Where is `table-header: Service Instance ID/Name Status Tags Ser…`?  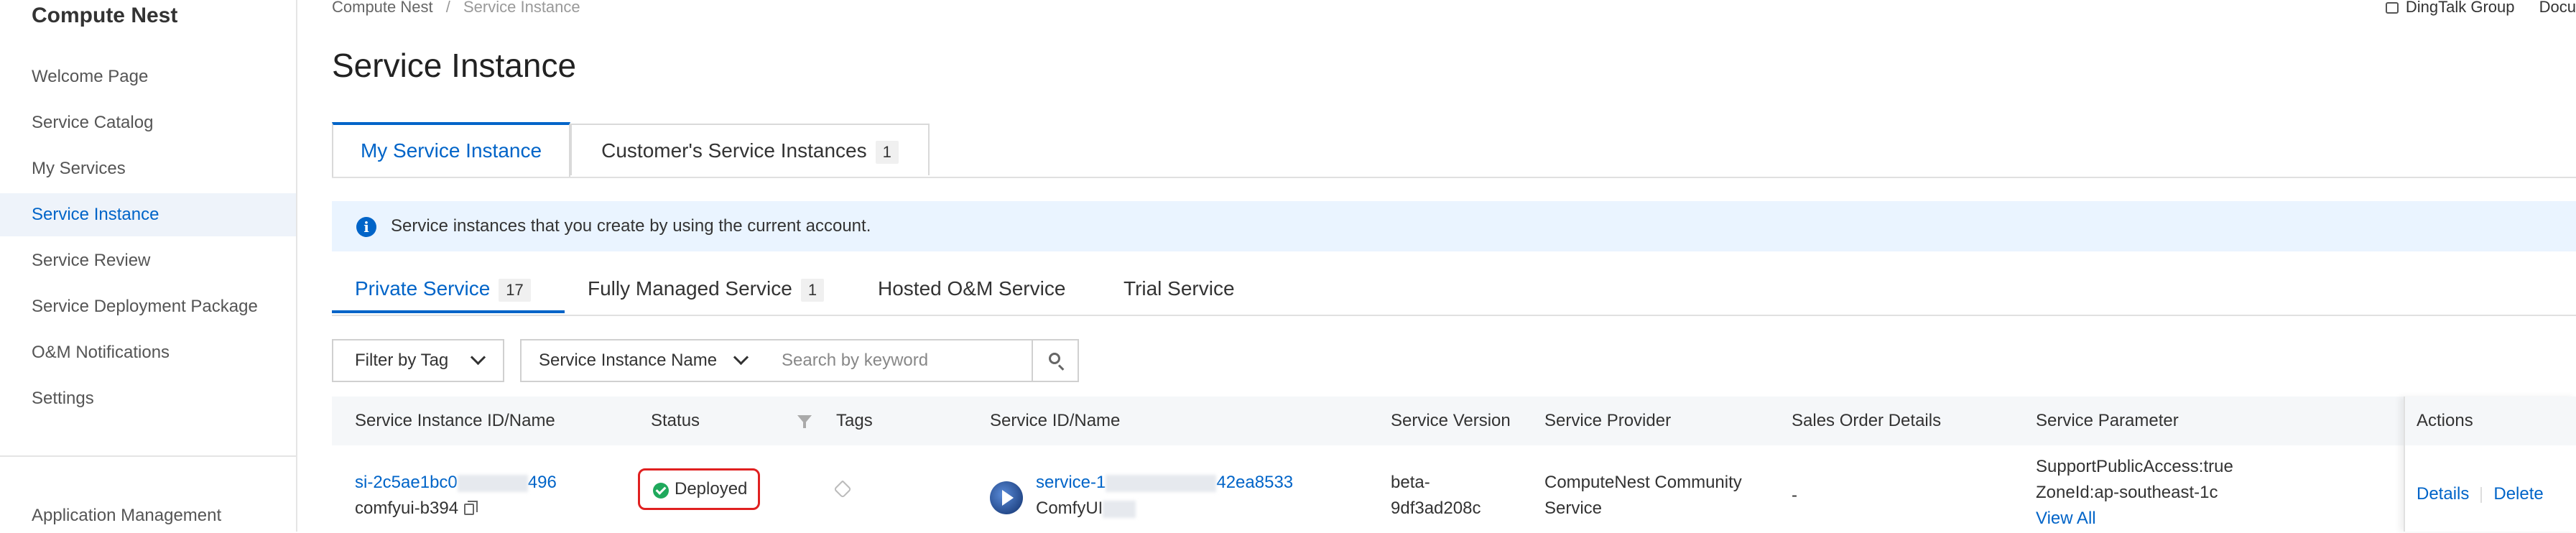
table-header: Service Instance ID/Name Status Tags Ser… is located at coordinates (1454, 421).